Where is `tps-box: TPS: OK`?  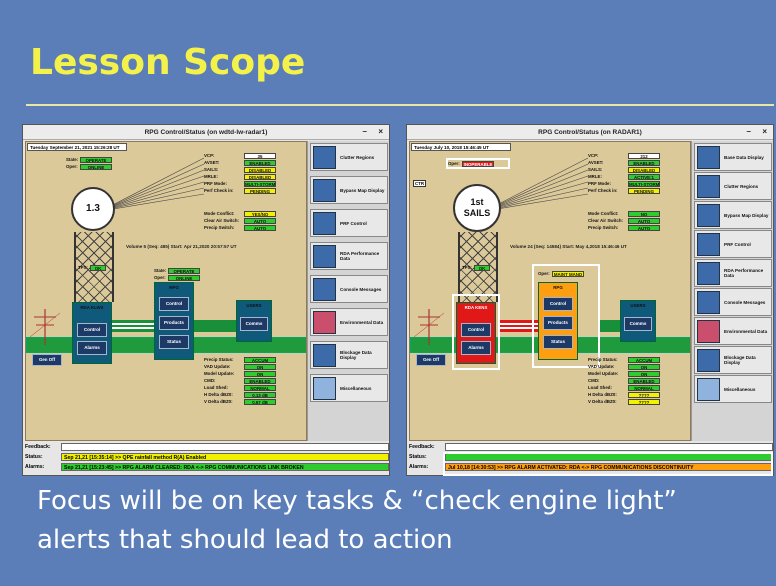
tps-box: TPS: OK is located at coordinates (476, 267).